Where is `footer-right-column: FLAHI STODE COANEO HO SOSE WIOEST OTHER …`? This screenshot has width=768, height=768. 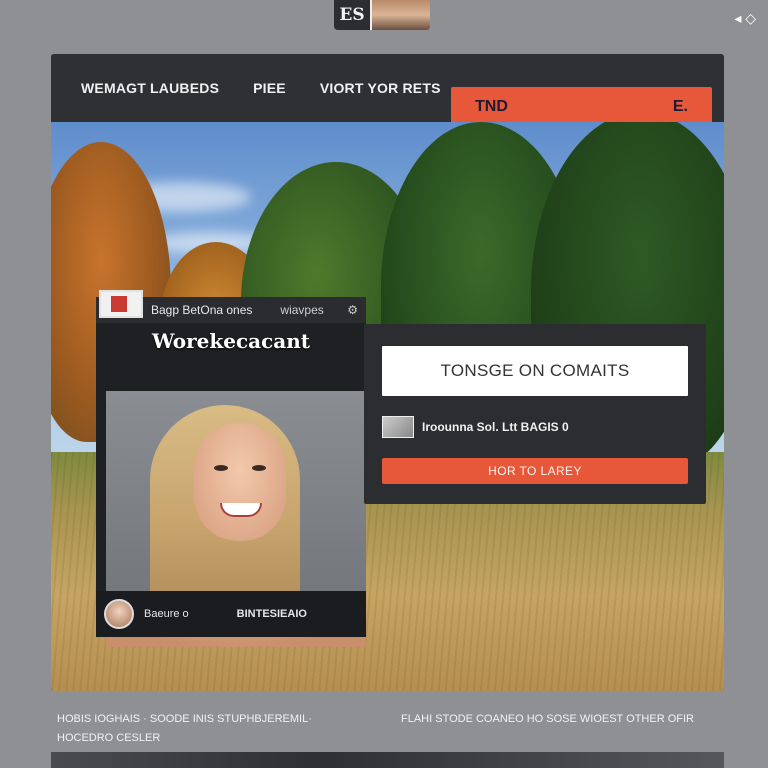 footer-right-column: FLAHI STODE COANEO HO SOSE WIOEST OTHER … is located at coordinates (547, 719).